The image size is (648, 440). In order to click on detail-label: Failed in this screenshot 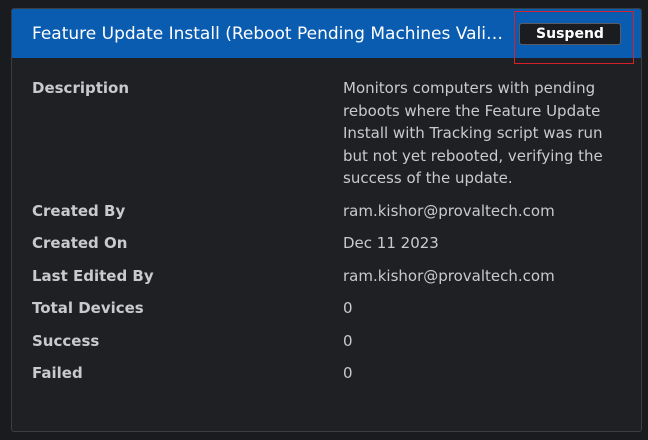, I will do `click(57, 373)`.